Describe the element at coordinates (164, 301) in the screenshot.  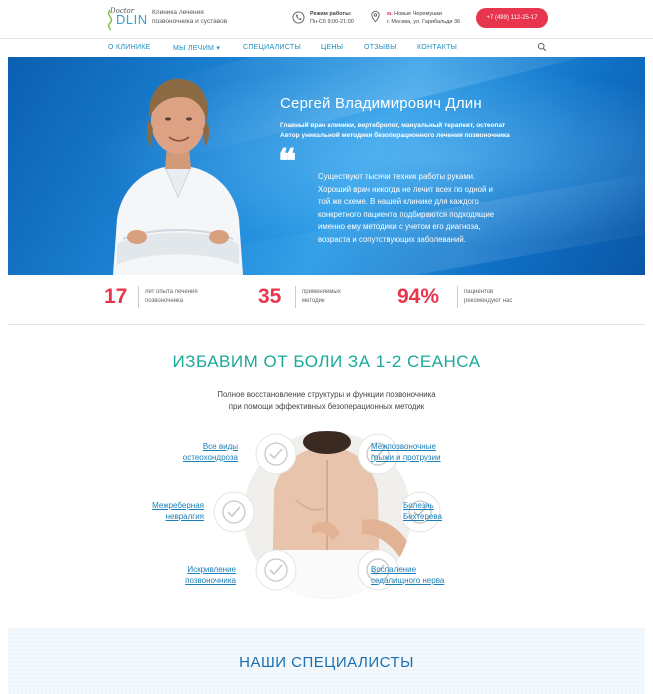
I see `stat-label-line: позвоночника` at that location.